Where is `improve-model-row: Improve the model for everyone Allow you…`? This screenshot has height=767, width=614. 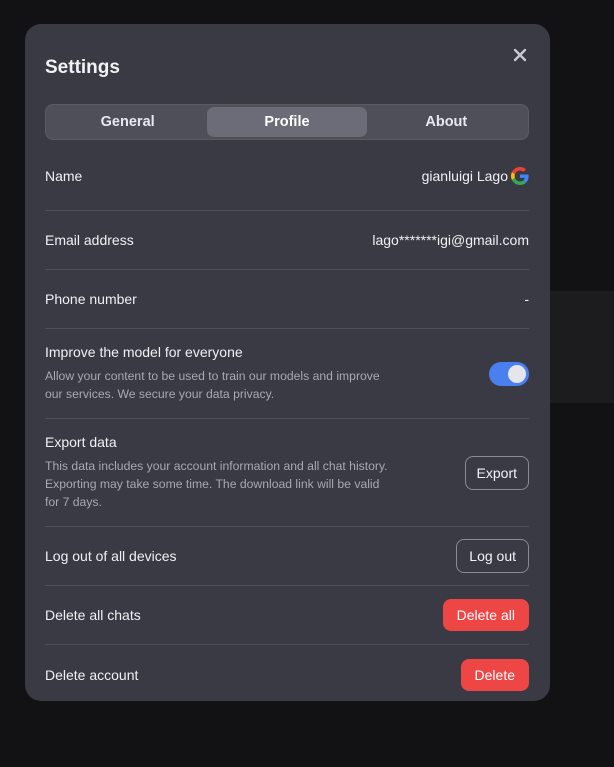 improve-model-row: Improve the model for everyone Allow you… is located at coordinates (287, 374).